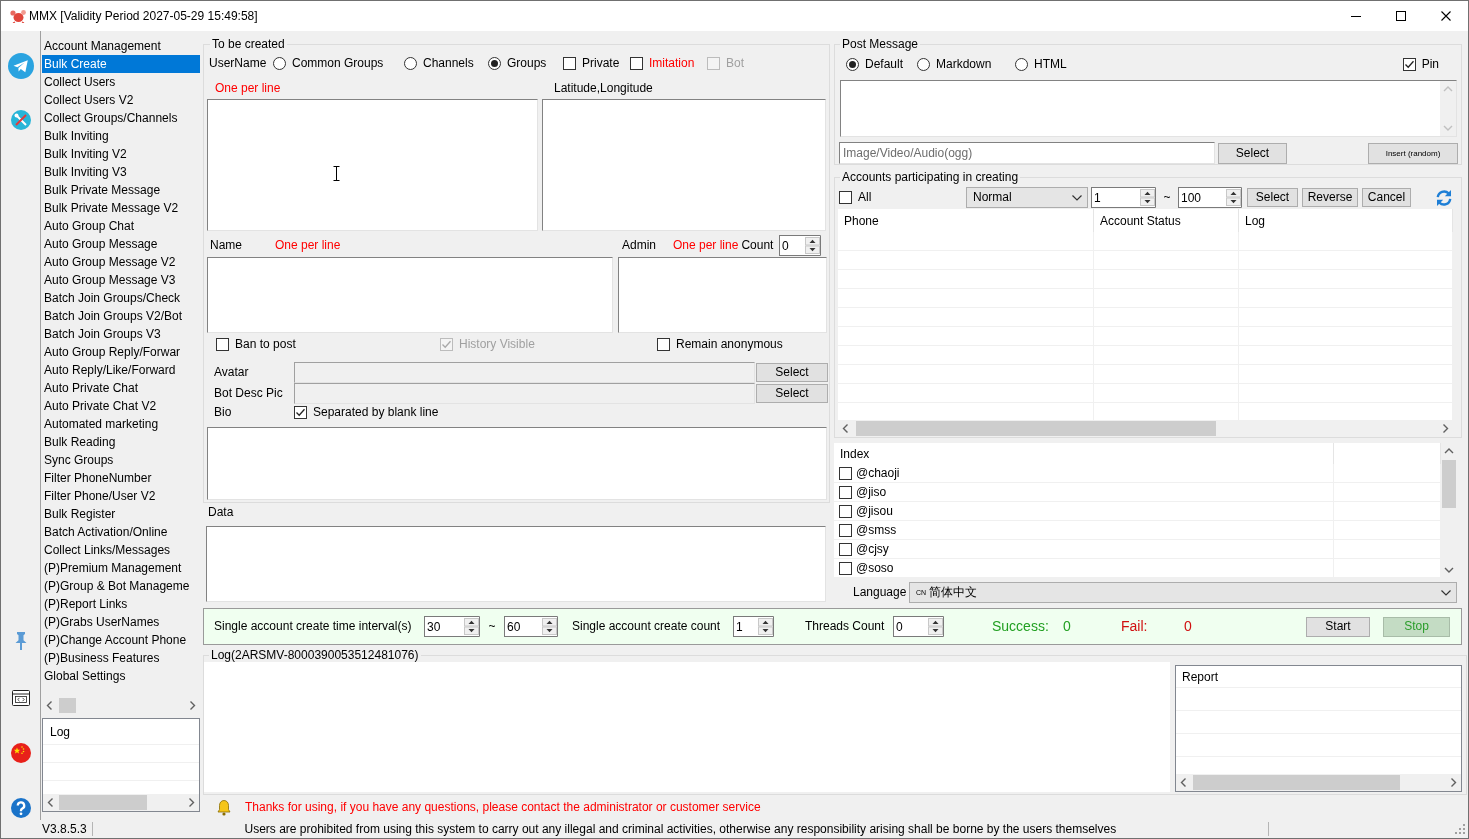 This screenshot has height=839, width=1469. I want to click on sidebar-item: Auto Private Chat V2, so click(121, 406).